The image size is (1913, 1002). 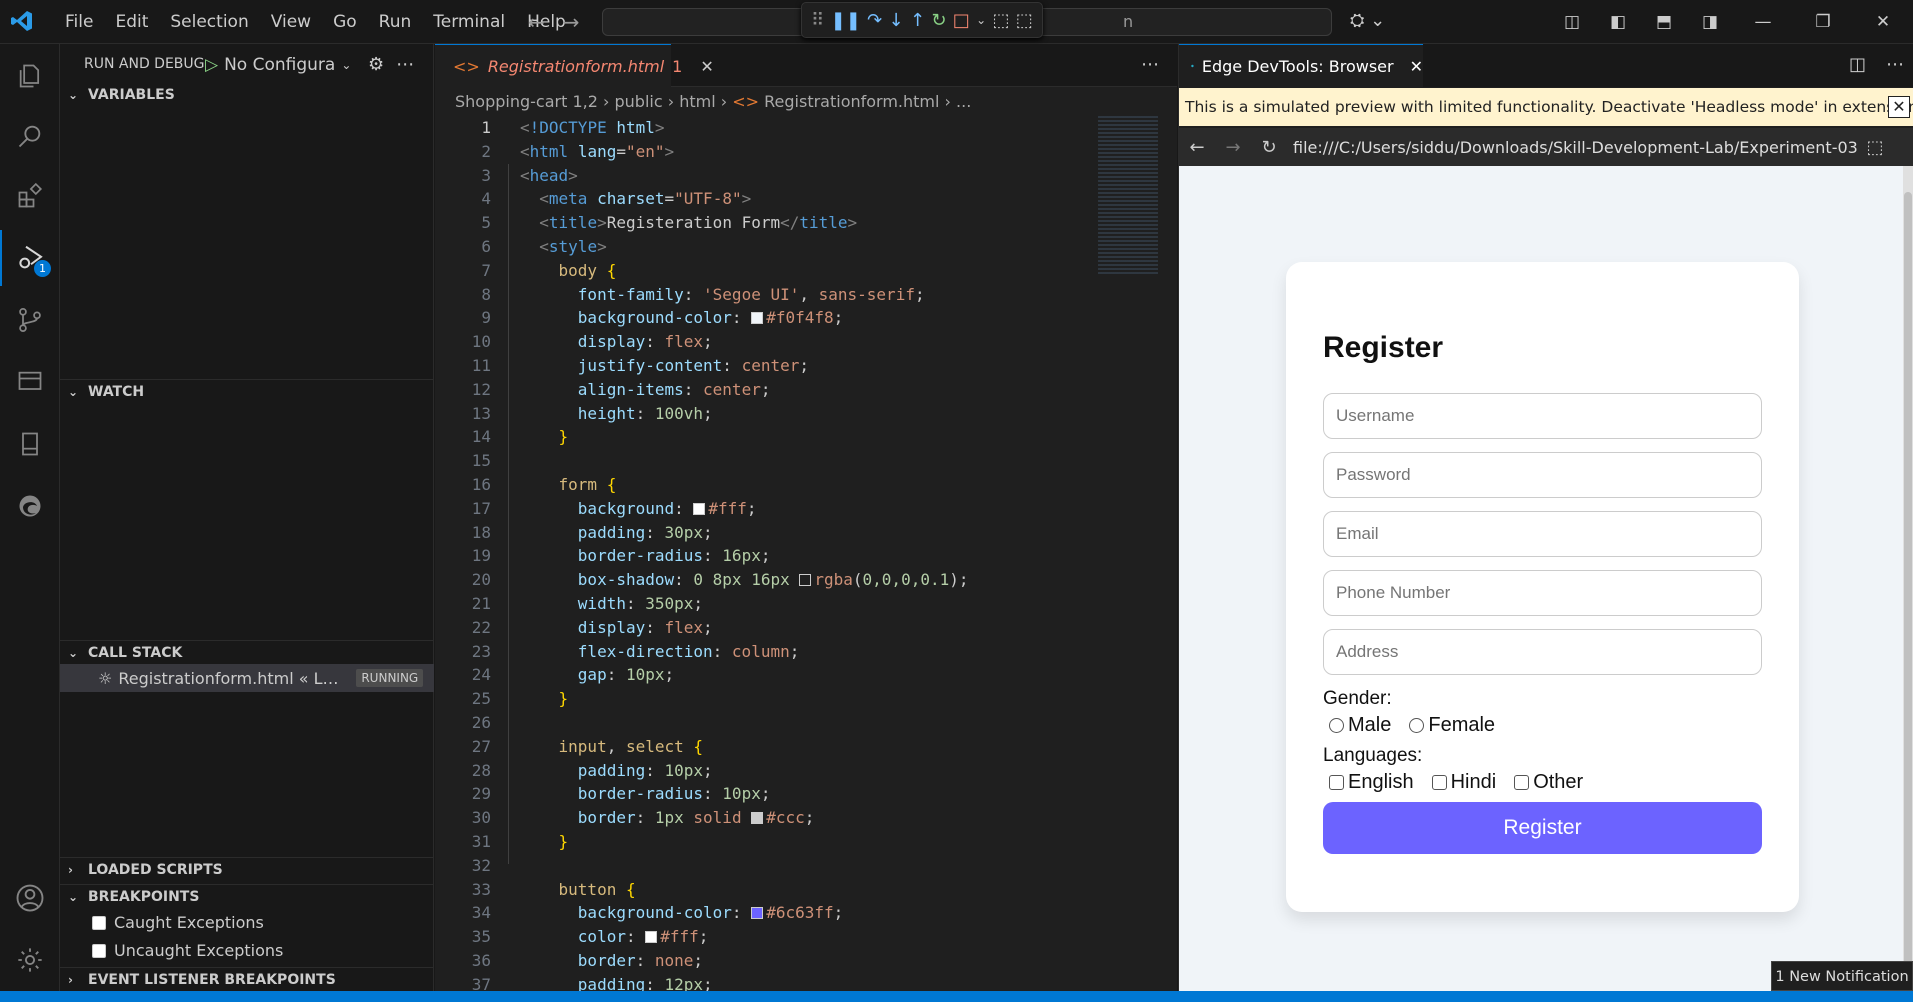 What do you see at coordinates (1542, 475) in the screenshot?
I see `password-input: Password` at bounding box center [1542, 475].